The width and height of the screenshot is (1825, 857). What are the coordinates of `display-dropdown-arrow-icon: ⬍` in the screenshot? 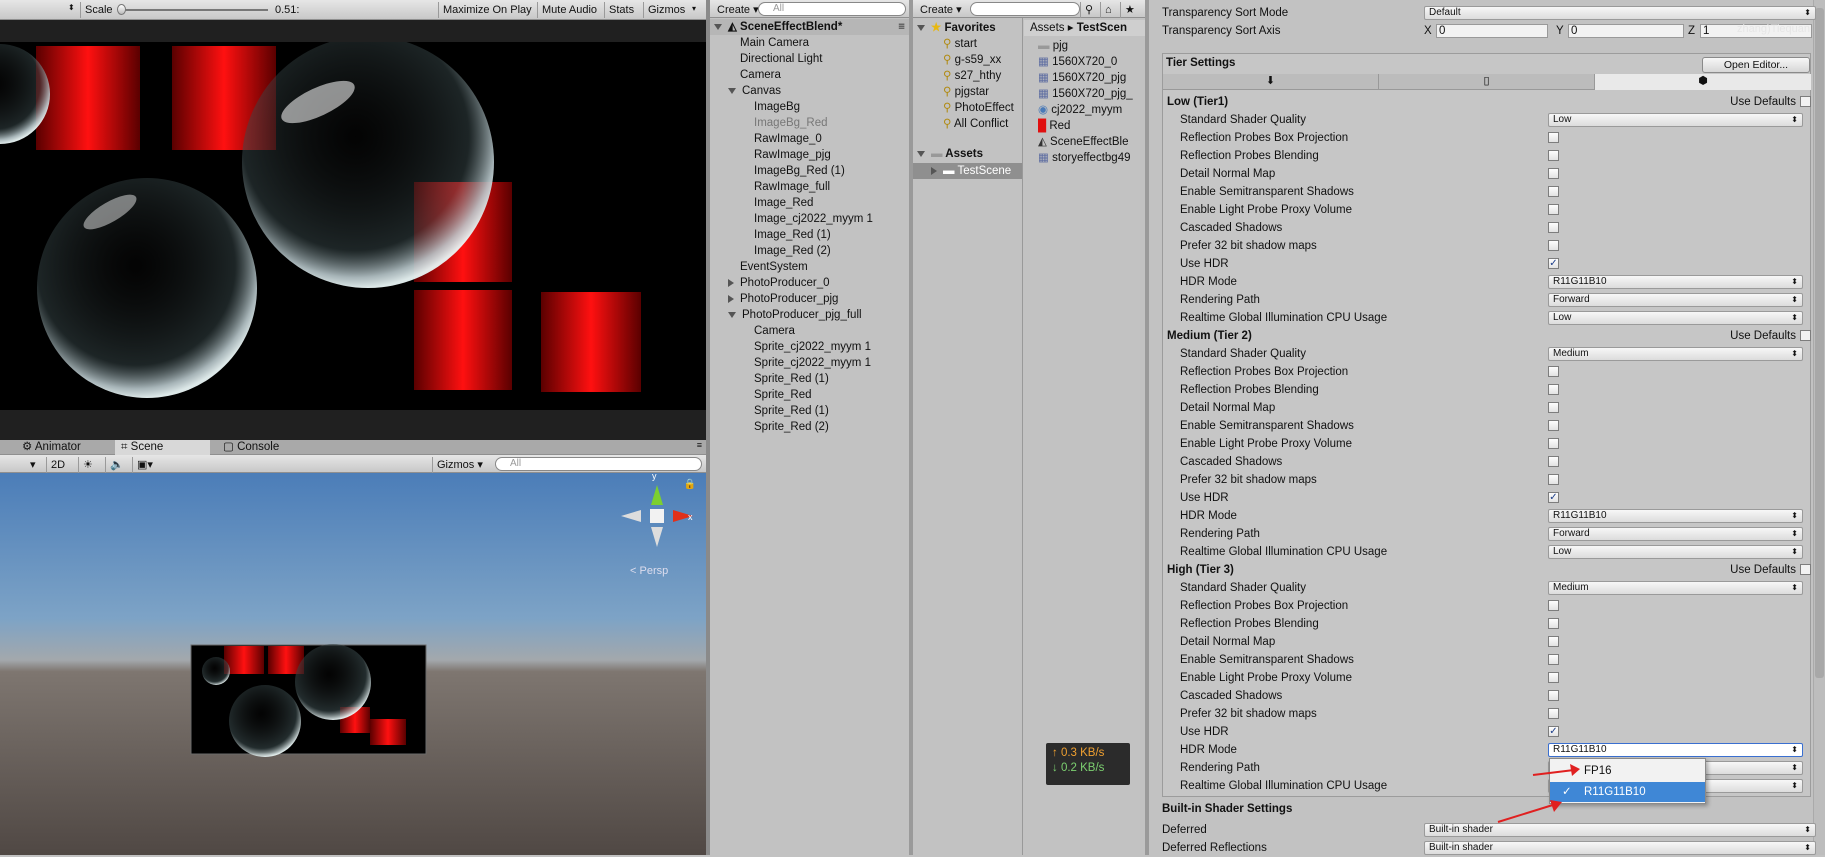 It's located at (71, 7).